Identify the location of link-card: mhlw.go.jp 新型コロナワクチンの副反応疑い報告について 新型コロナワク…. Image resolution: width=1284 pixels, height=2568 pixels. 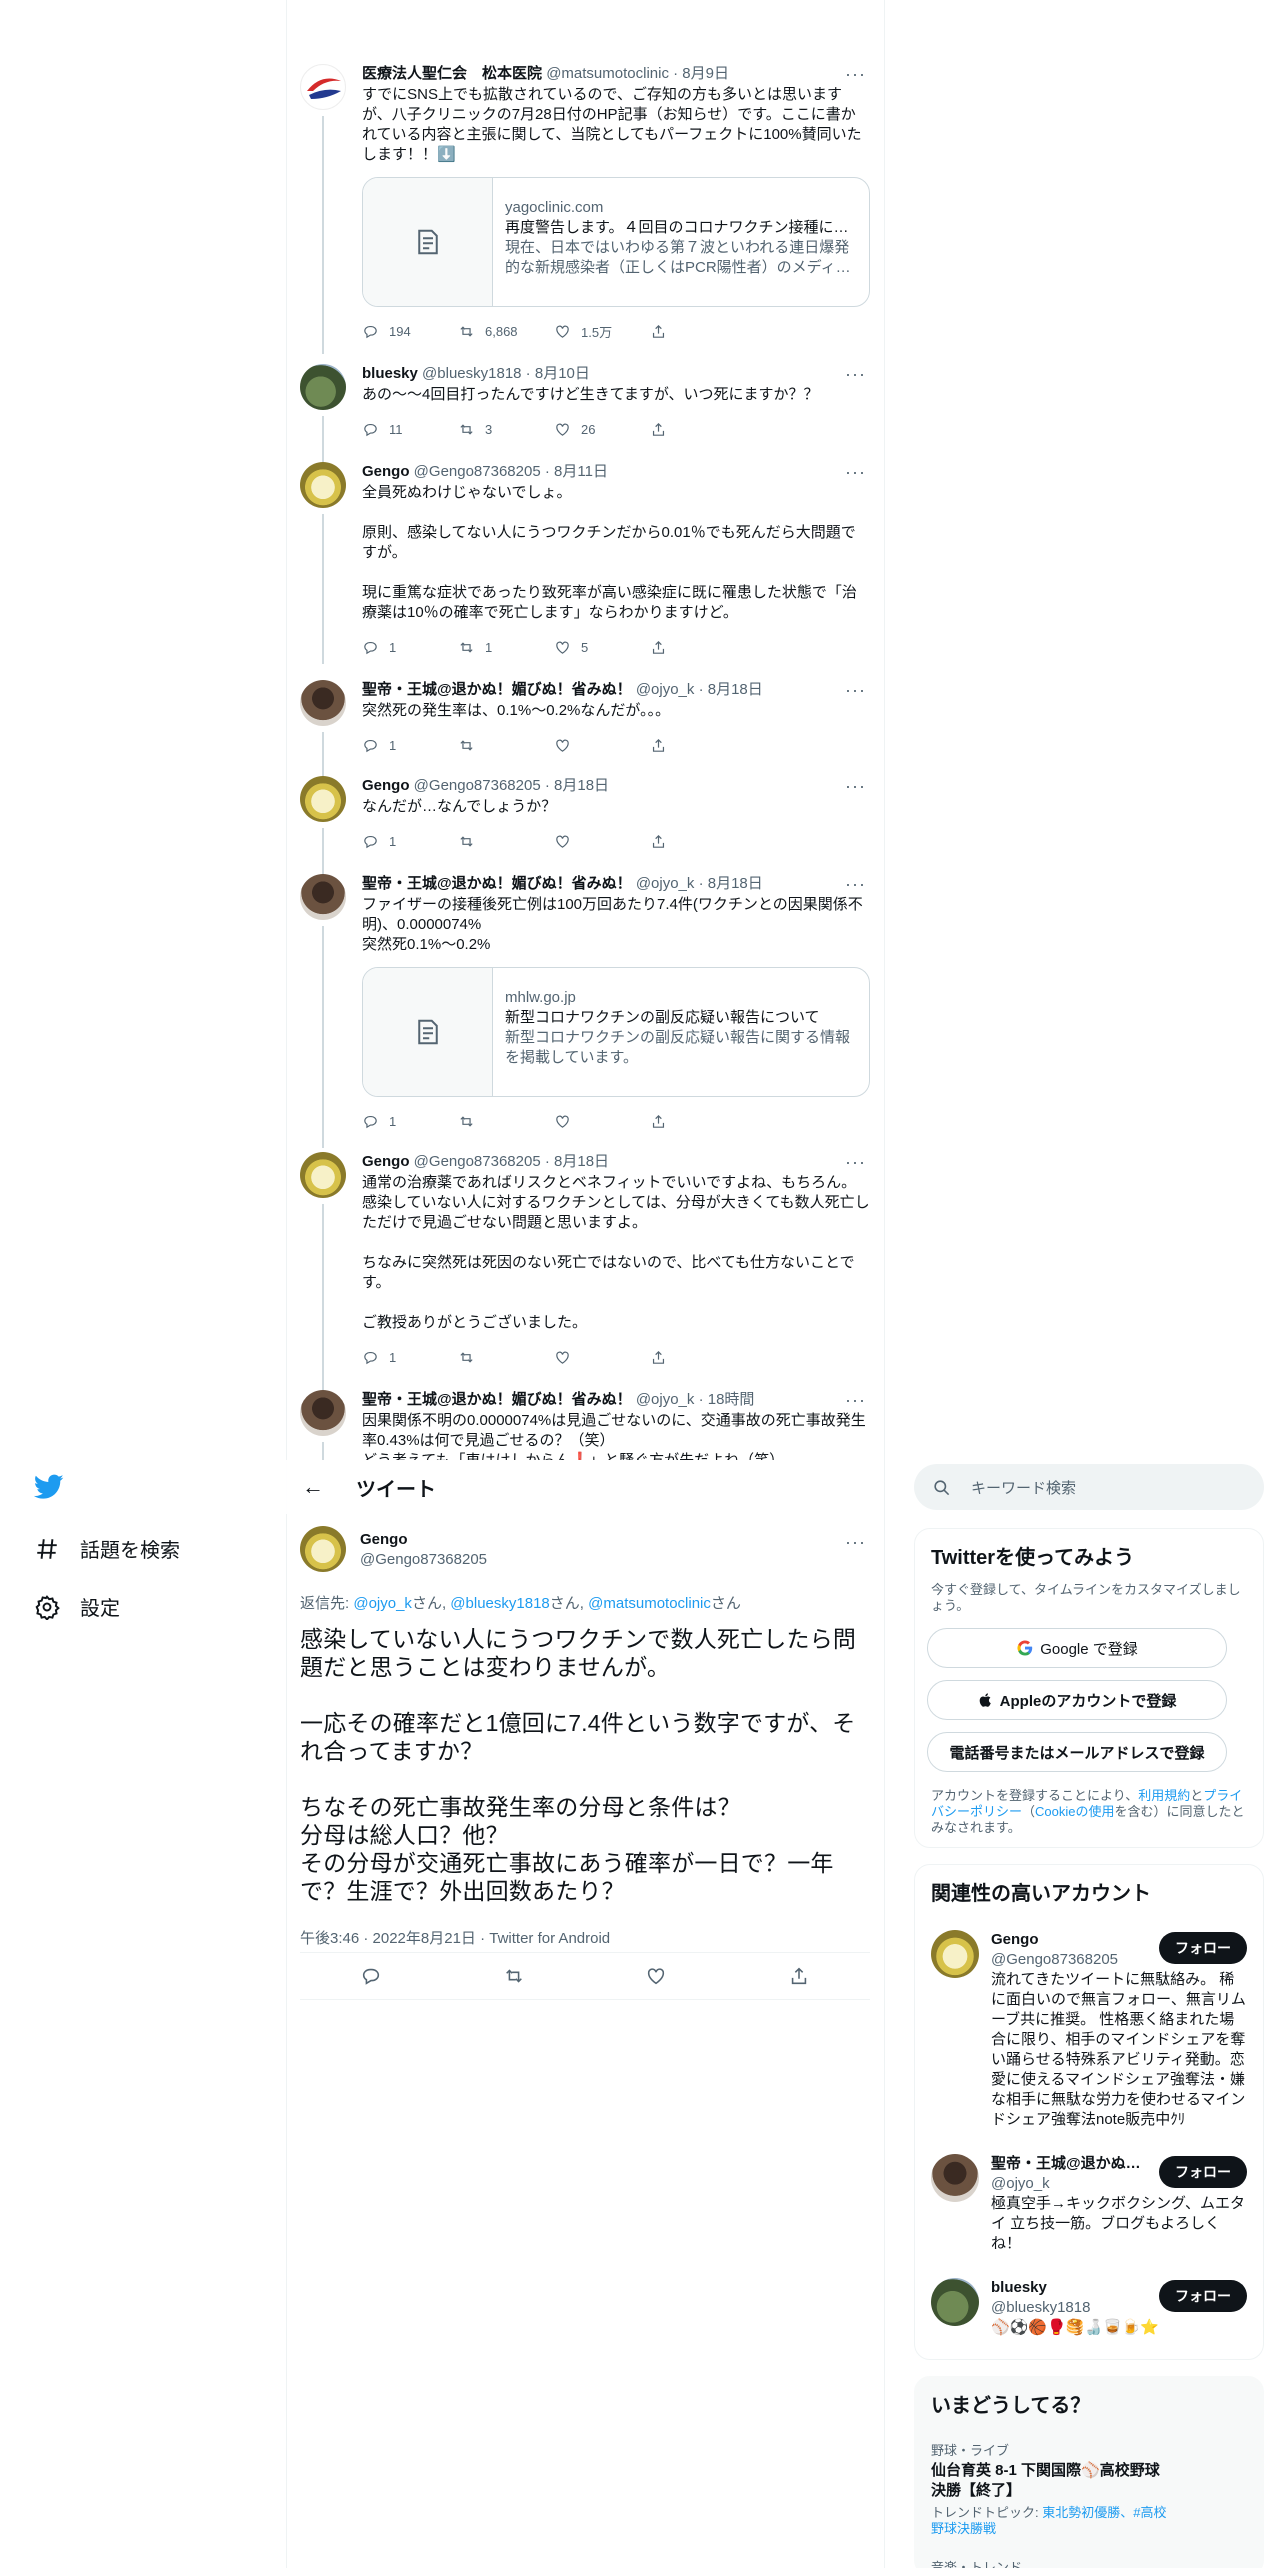
(616, 1032).